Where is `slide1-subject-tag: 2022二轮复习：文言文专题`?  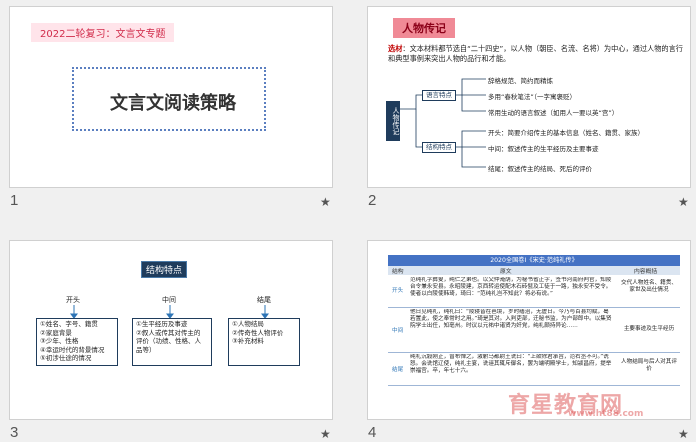
slide1-subject-tag: 2022二轮复习：文言文专题 is located at coordinates (103, 32).